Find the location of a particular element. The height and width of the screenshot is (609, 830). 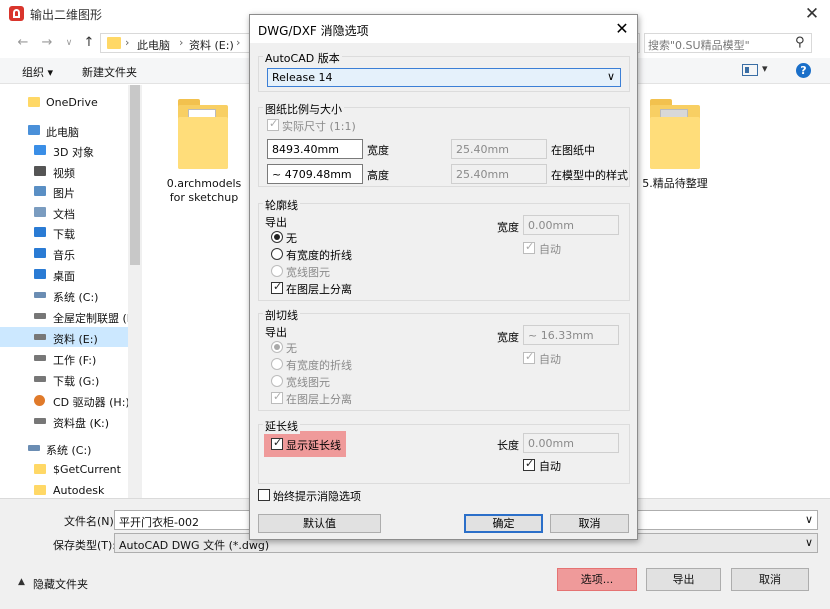

profile-width-value: 0.00mm is located at coordinates (551, 225).